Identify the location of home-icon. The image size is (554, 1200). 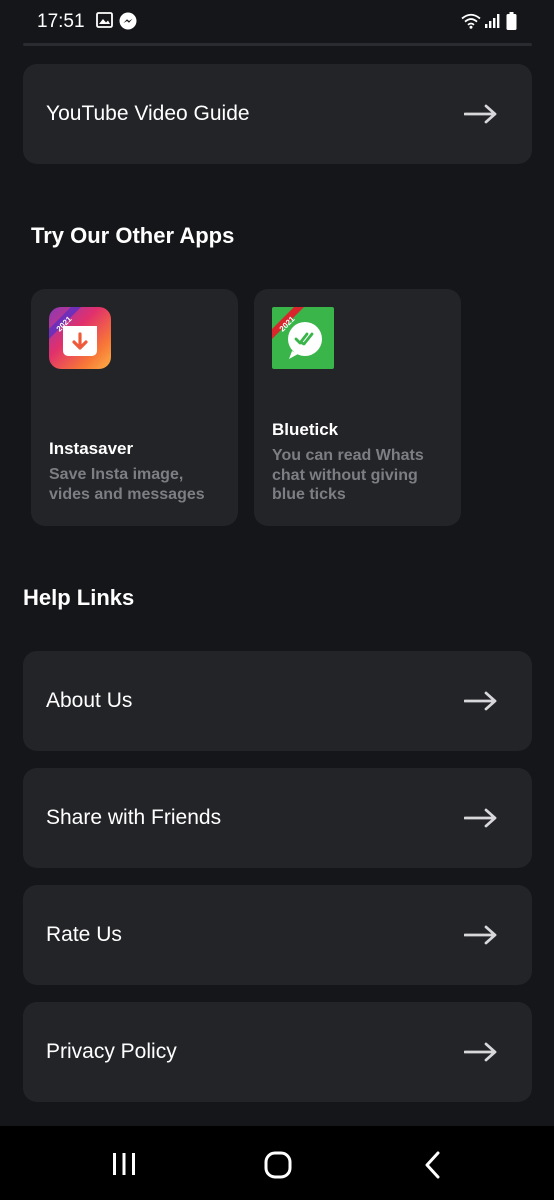
(278, 1165).